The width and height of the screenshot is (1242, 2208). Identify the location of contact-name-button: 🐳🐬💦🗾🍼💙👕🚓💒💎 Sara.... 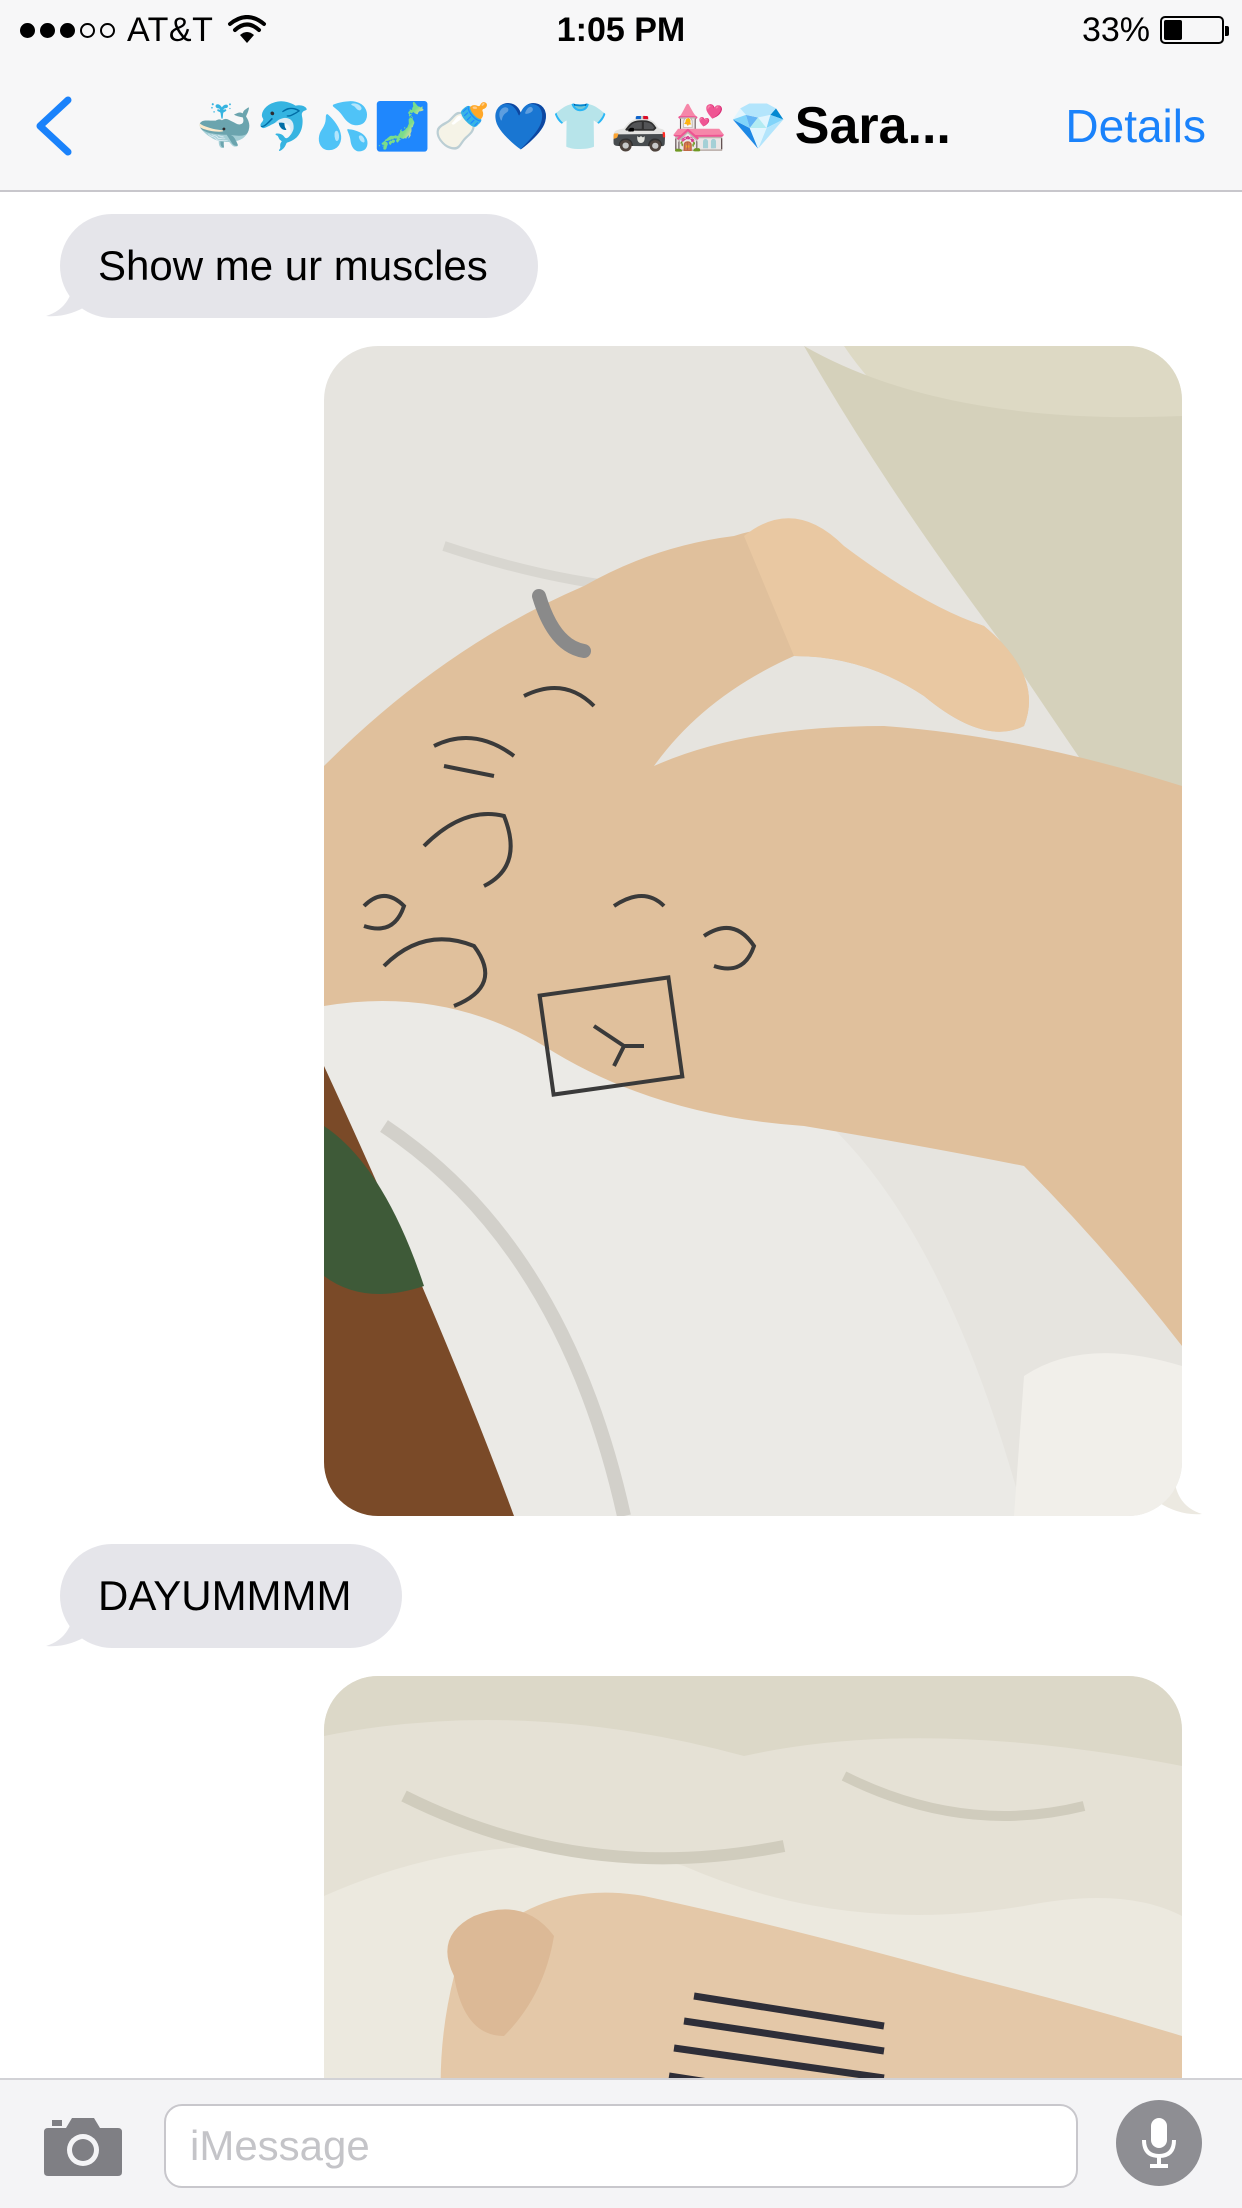
(573, 126).